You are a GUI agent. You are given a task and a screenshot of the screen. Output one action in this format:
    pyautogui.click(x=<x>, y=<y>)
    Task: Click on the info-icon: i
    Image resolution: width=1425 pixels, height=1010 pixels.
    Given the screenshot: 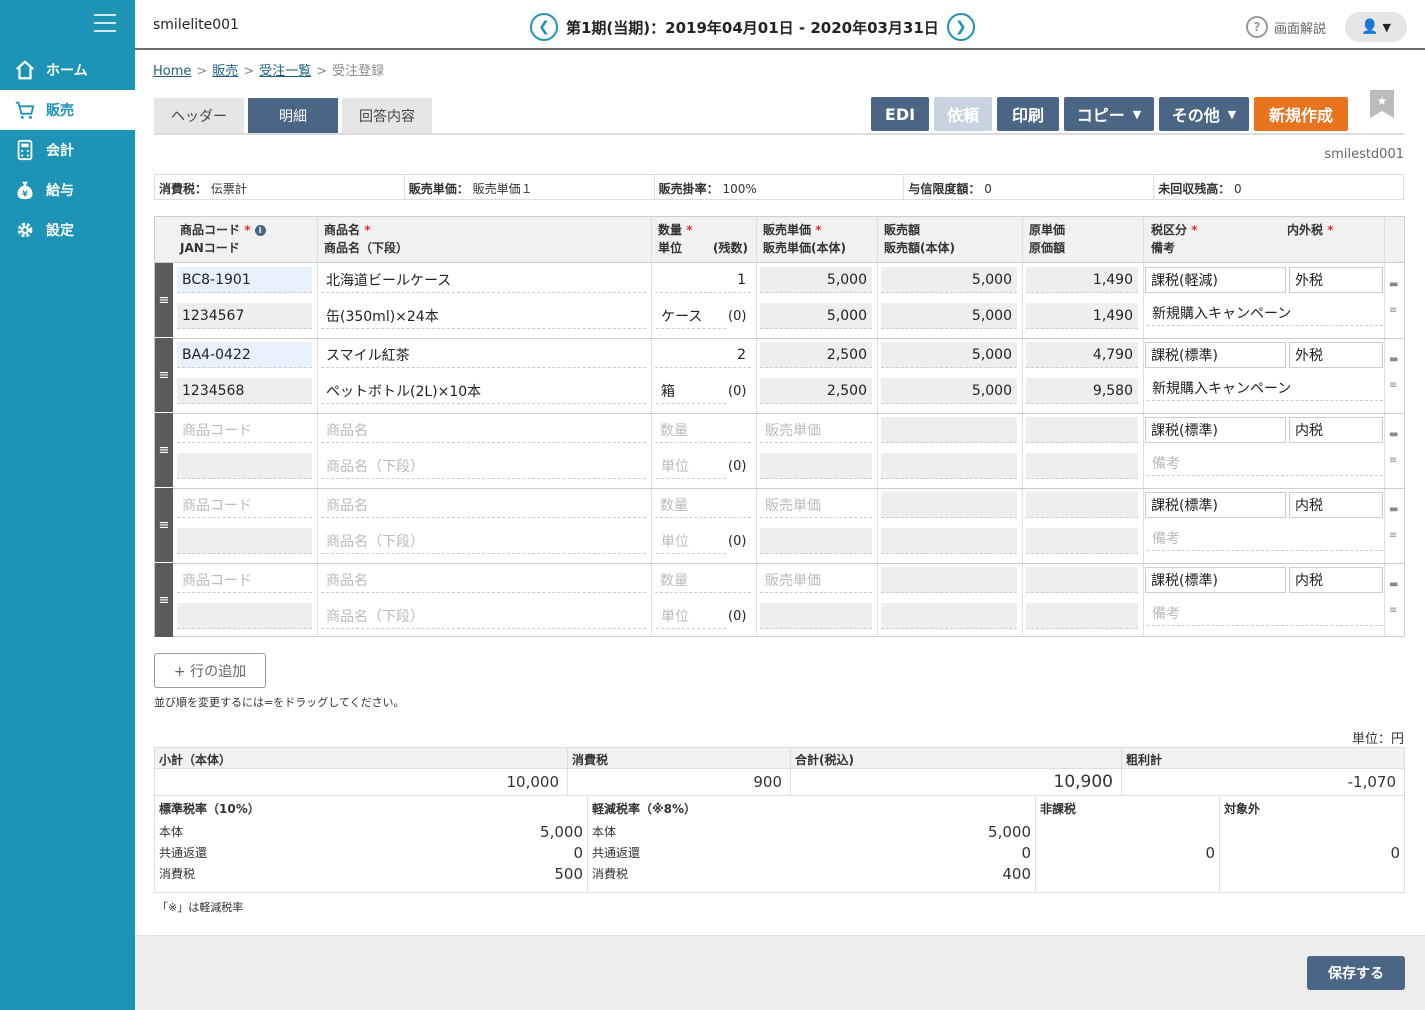 What is the action you would take?
    pyautogui.click(x=260, y=230)
    